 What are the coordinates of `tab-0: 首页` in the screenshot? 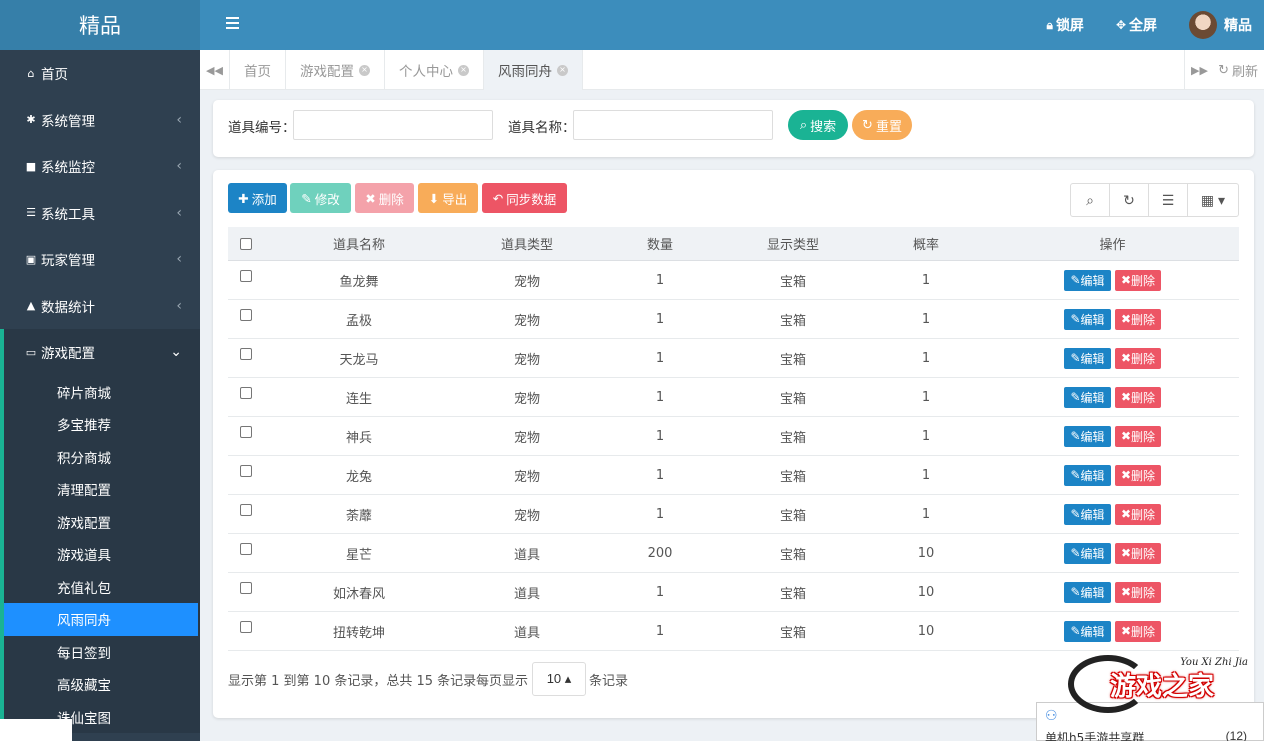 It's located at (258, 70).